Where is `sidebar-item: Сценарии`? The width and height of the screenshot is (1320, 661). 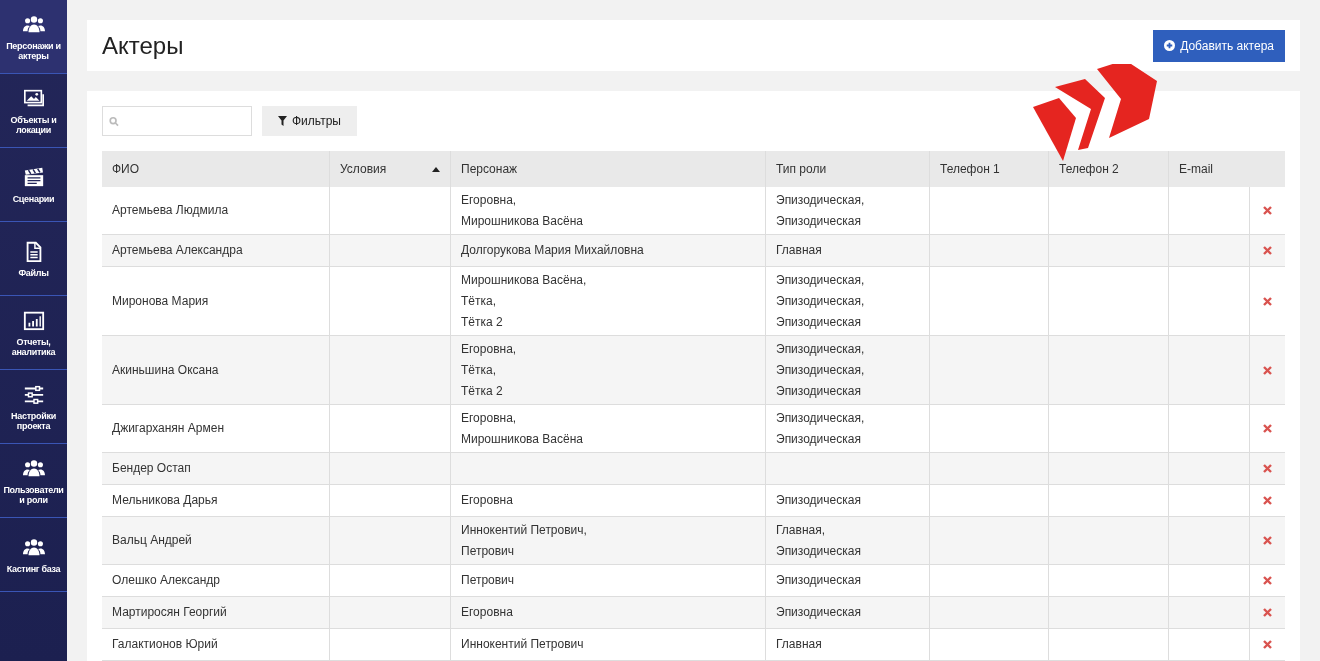 sidebar-item: Сценарии is located at coordinates (33, 185).